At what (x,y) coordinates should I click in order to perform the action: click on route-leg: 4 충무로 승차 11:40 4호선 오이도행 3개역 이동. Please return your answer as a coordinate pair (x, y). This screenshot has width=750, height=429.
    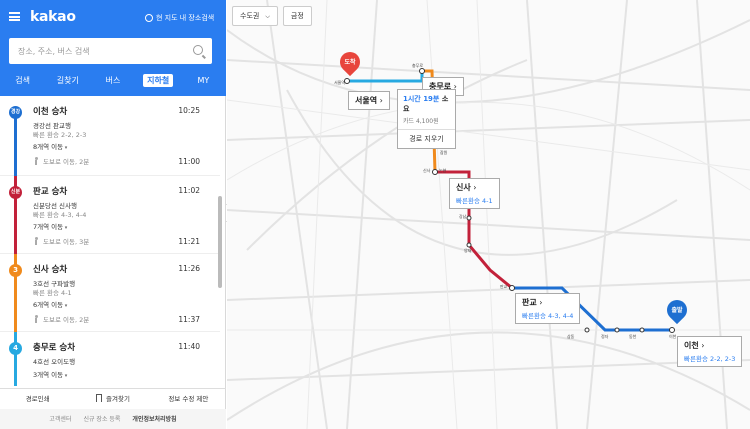
    Looking at the image, I should click on (110, 359).